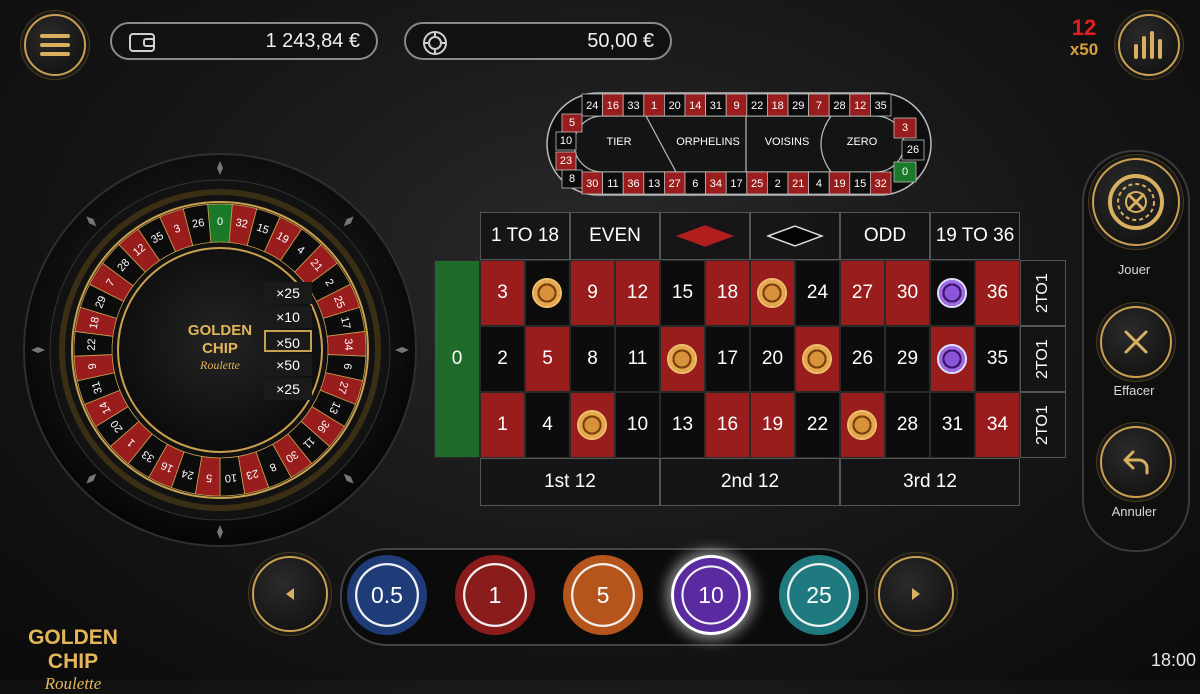  Describe the element at coordinates (615, 236) in the screenshot. I see `even-money-cell: EVEN` at that location.